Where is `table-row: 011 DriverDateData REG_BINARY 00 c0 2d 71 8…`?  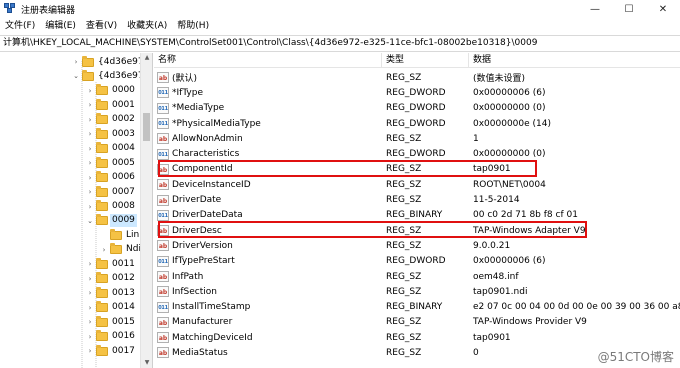
table-row: 011 DriverDateData REG_BINARY 00 c0 2d 71 8… is located at coordinates (417, 215).